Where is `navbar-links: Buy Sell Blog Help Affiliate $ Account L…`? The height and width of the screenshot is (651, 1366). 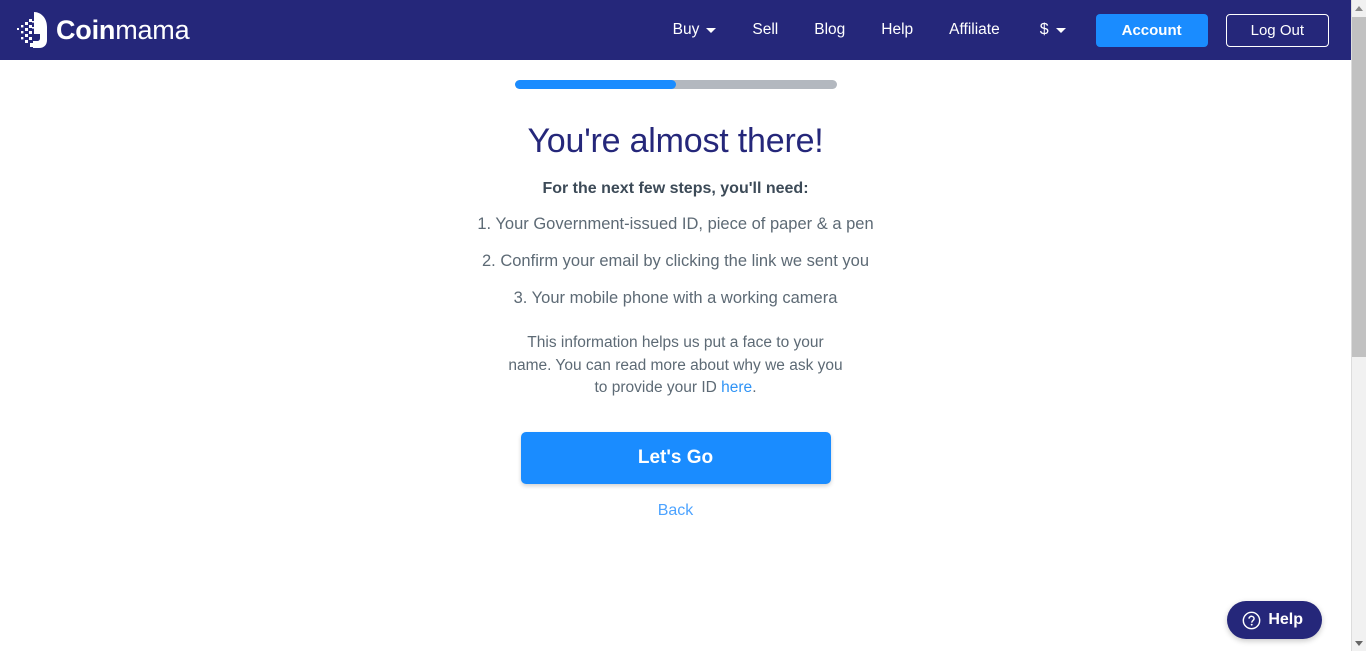 navbar-links: Buy Sell Blog Help Affiliate $ Account L… is located at coordinates (1003, 30).